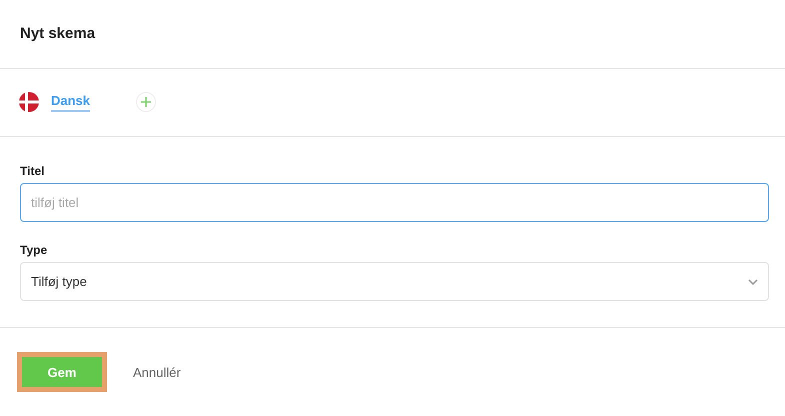 The image size is (785, 416). Describe the element at coordinates (34, 250) in the screenshot. I see `field-label: Type` at that location.